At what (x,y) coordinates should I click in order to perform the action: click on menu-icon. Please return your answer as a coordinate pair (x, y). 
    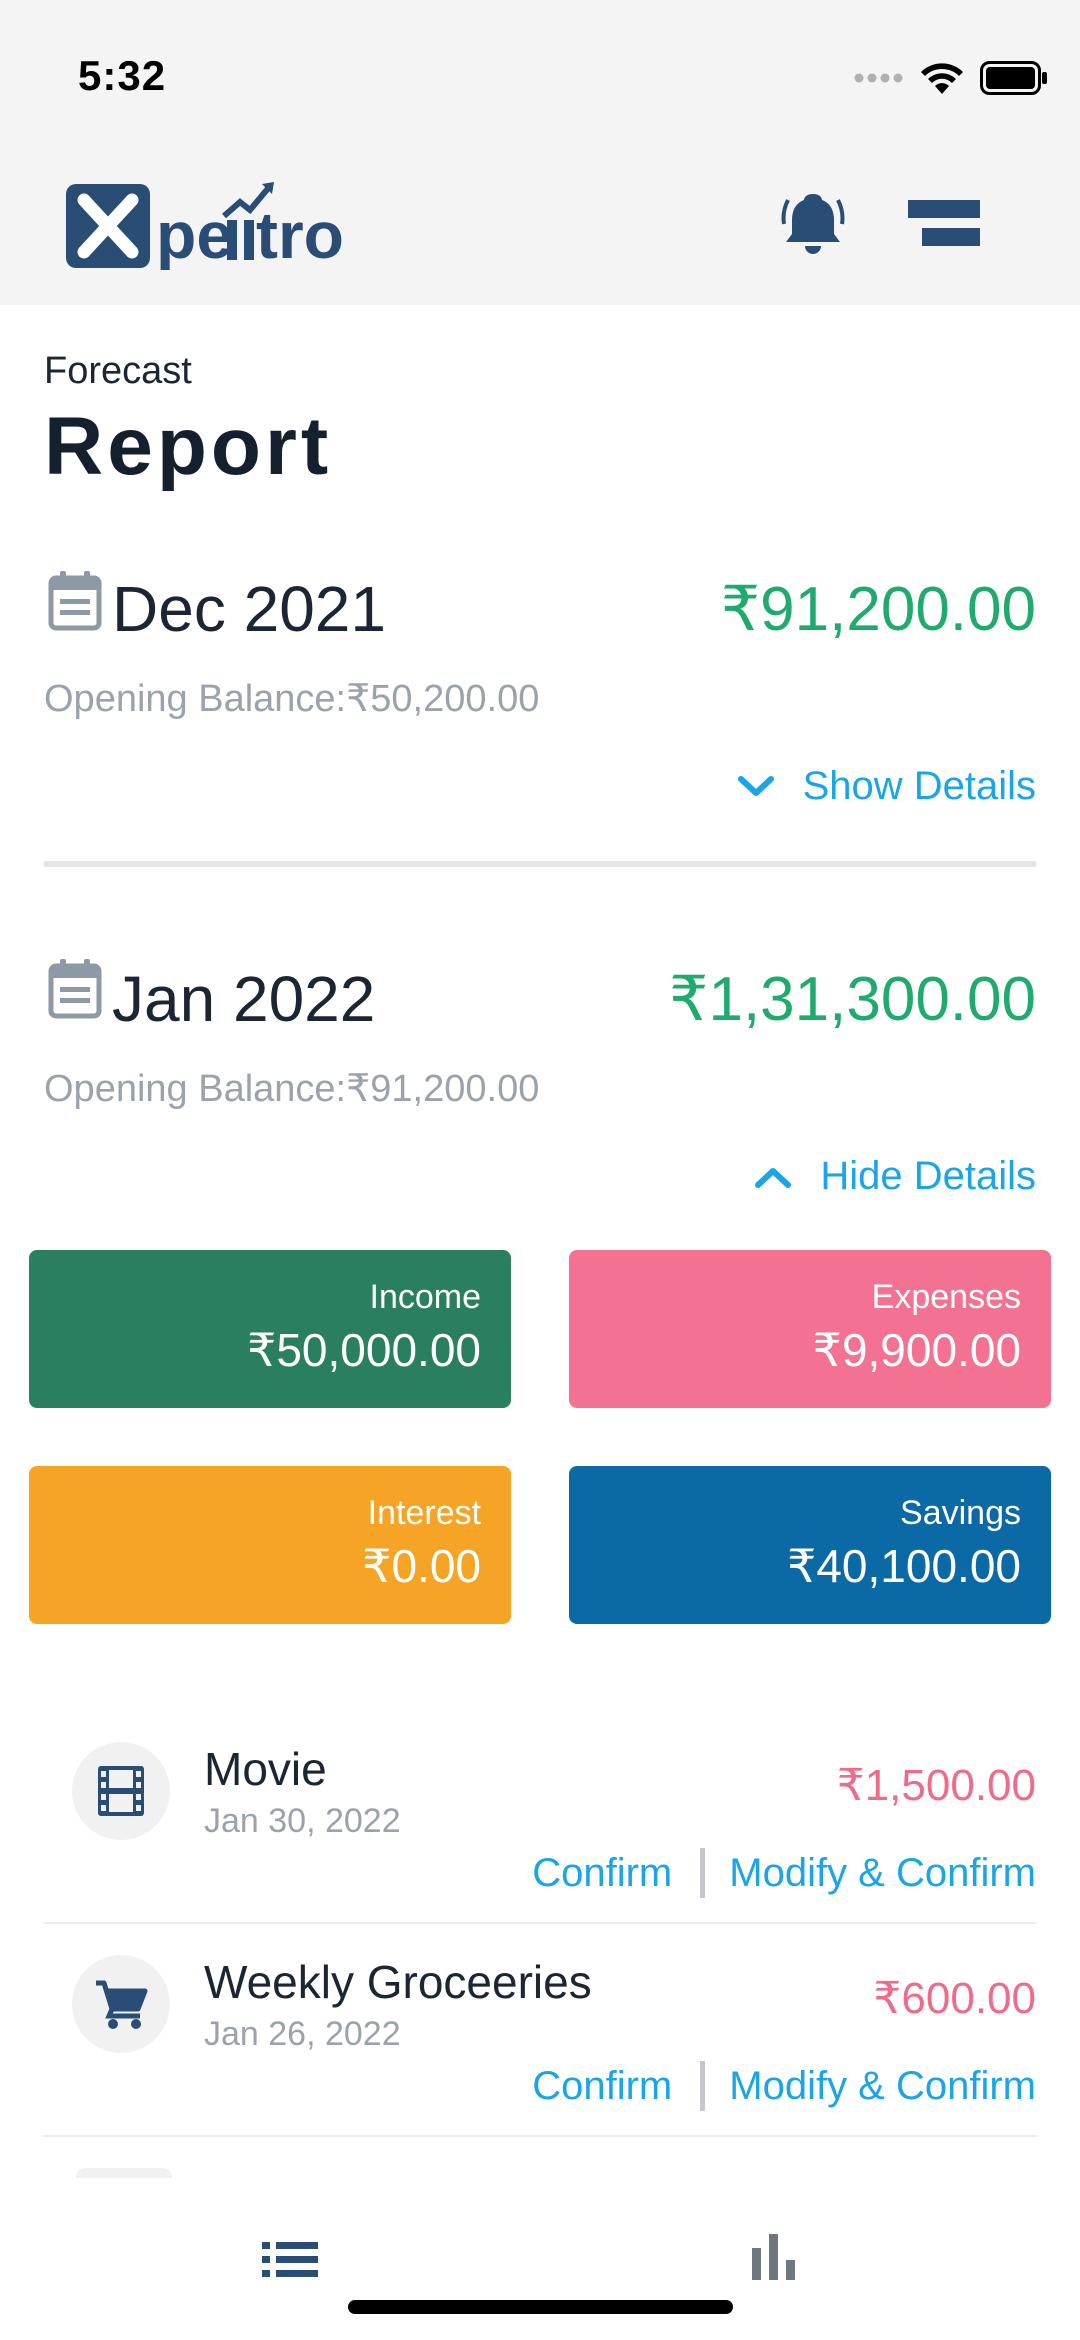
    Looking at the image, I should click on (944, 224).